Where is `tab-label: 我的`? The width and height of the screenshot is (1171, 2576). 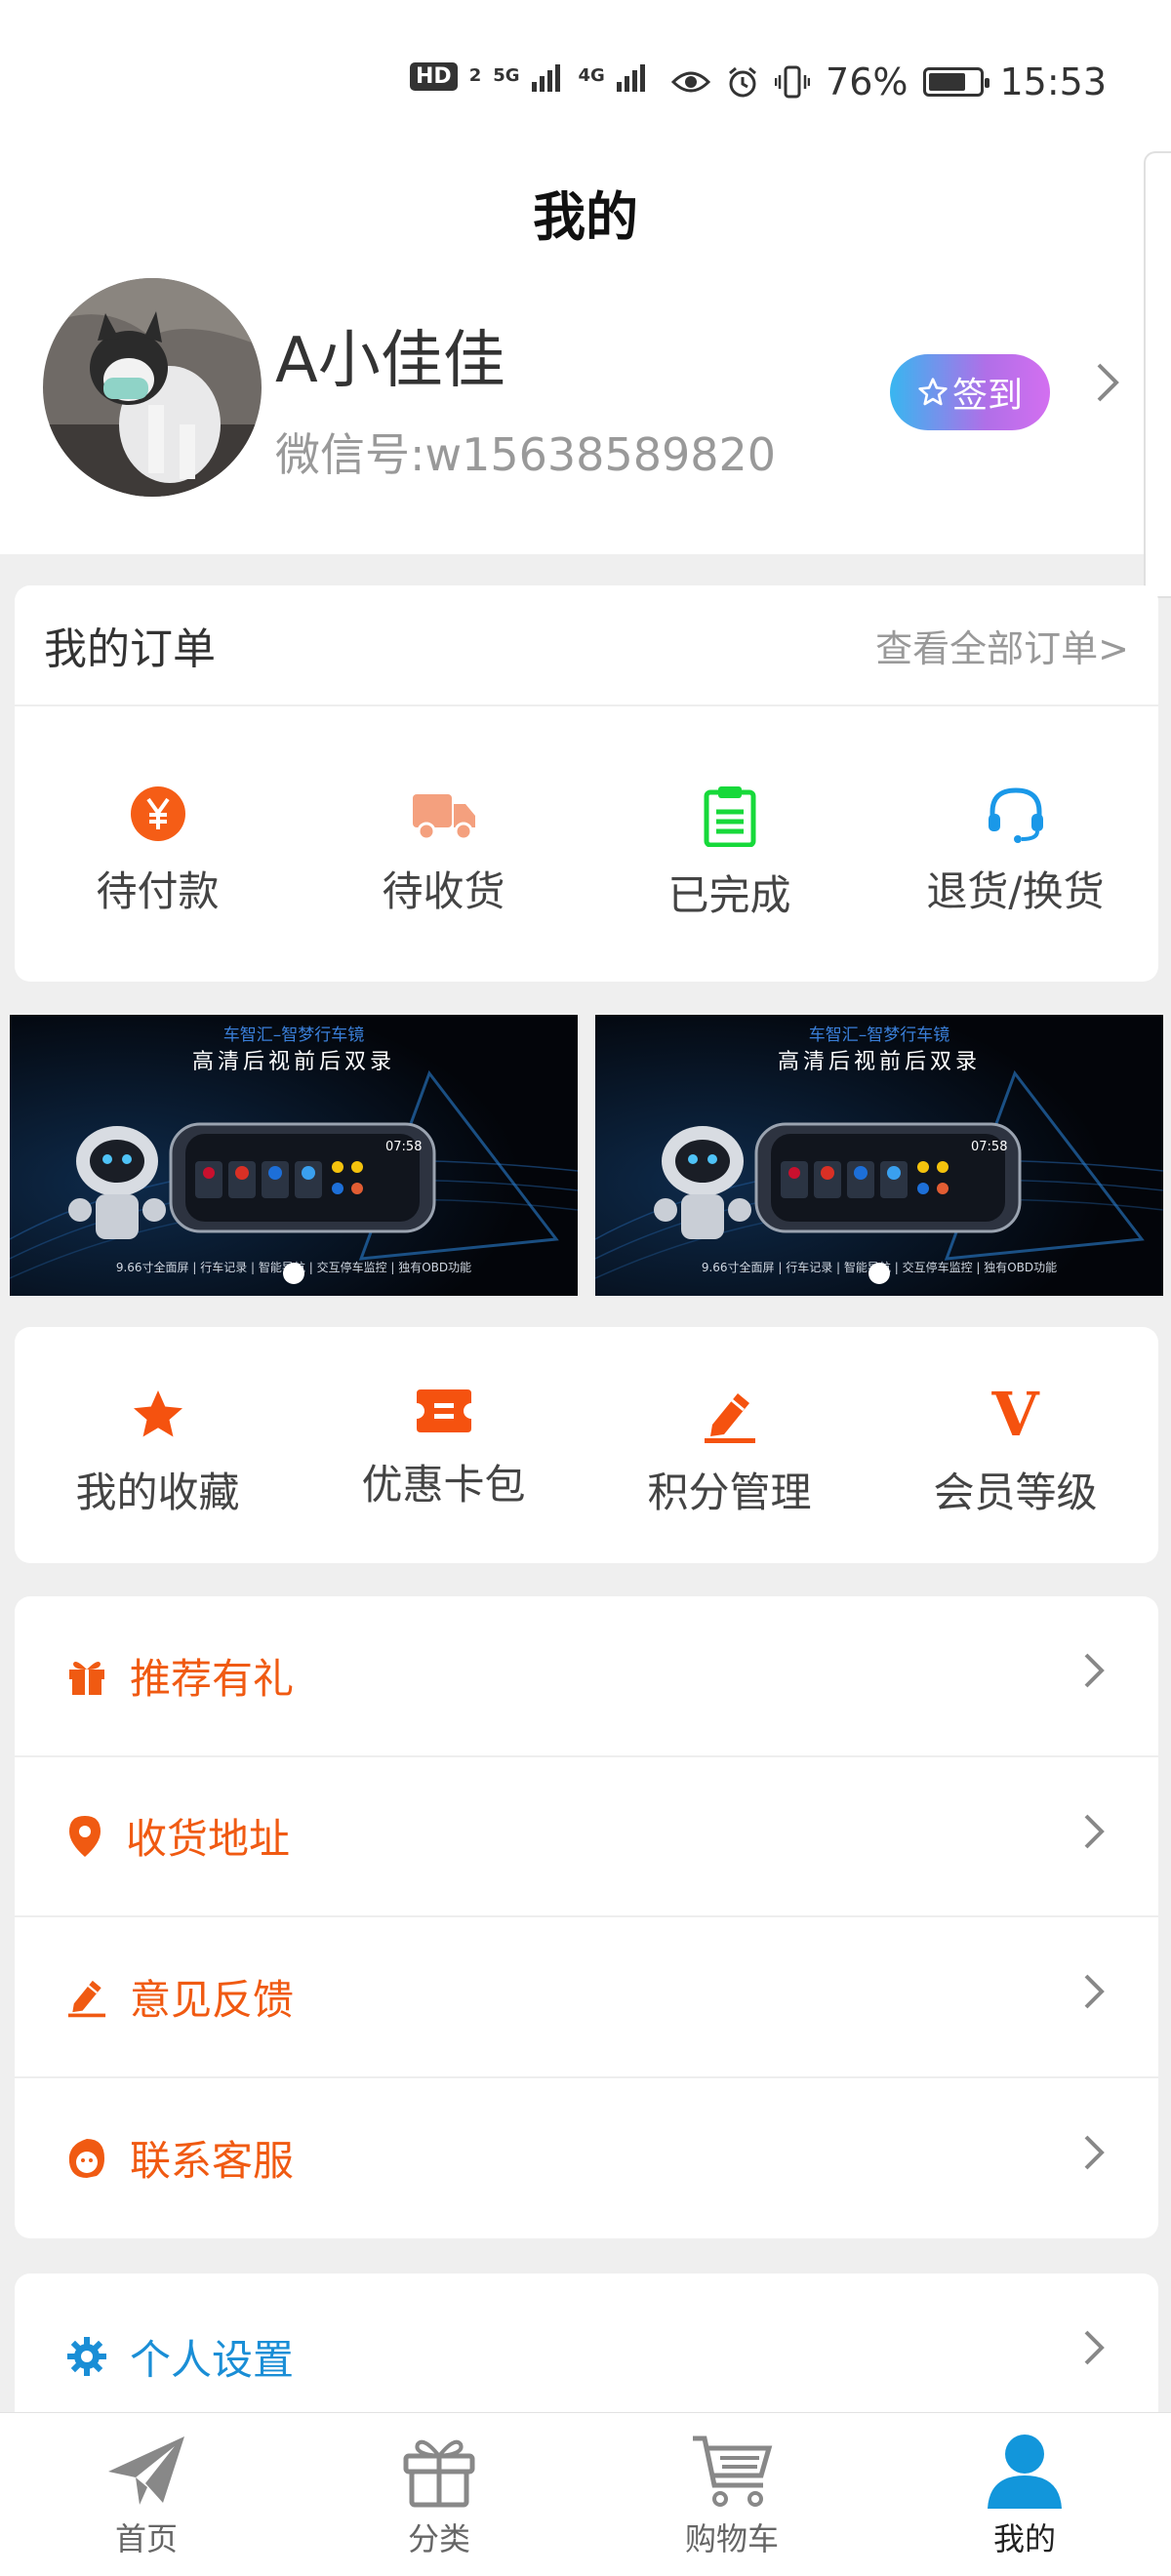
tab-label: 我的 is located at coordinates (1024, 2538).